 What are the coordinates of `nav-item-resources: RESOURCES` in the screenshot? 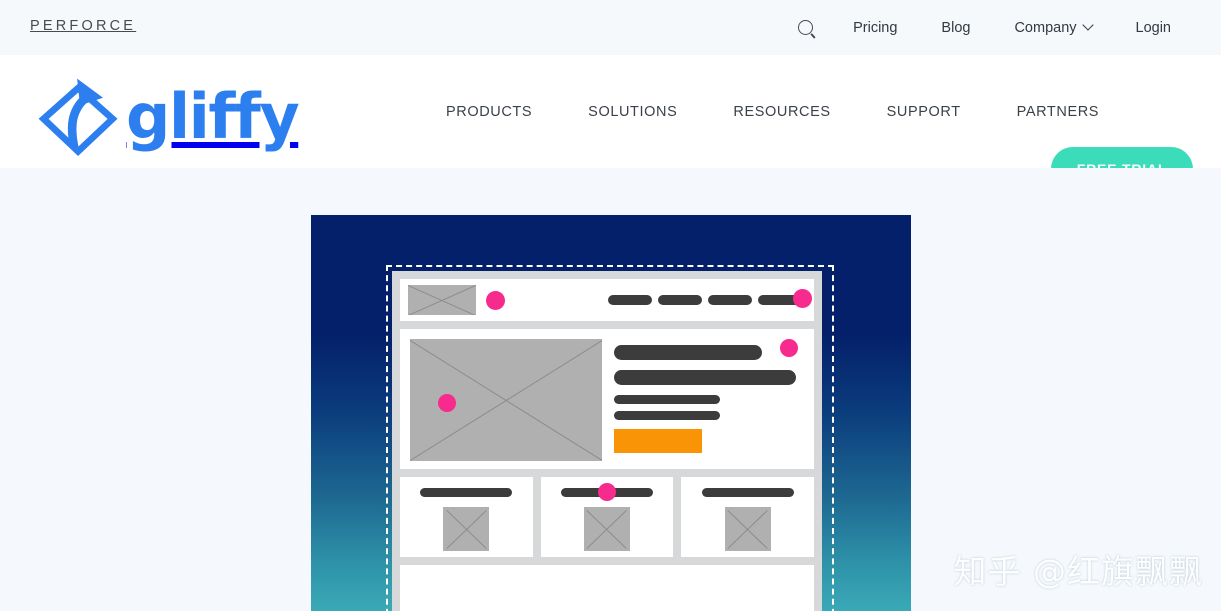 It's located at (781, 112).